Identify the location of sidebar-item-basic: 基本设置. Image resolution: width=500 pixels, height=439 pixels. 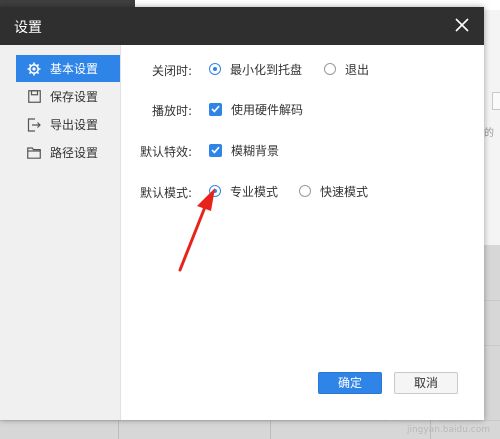
(68, 68).